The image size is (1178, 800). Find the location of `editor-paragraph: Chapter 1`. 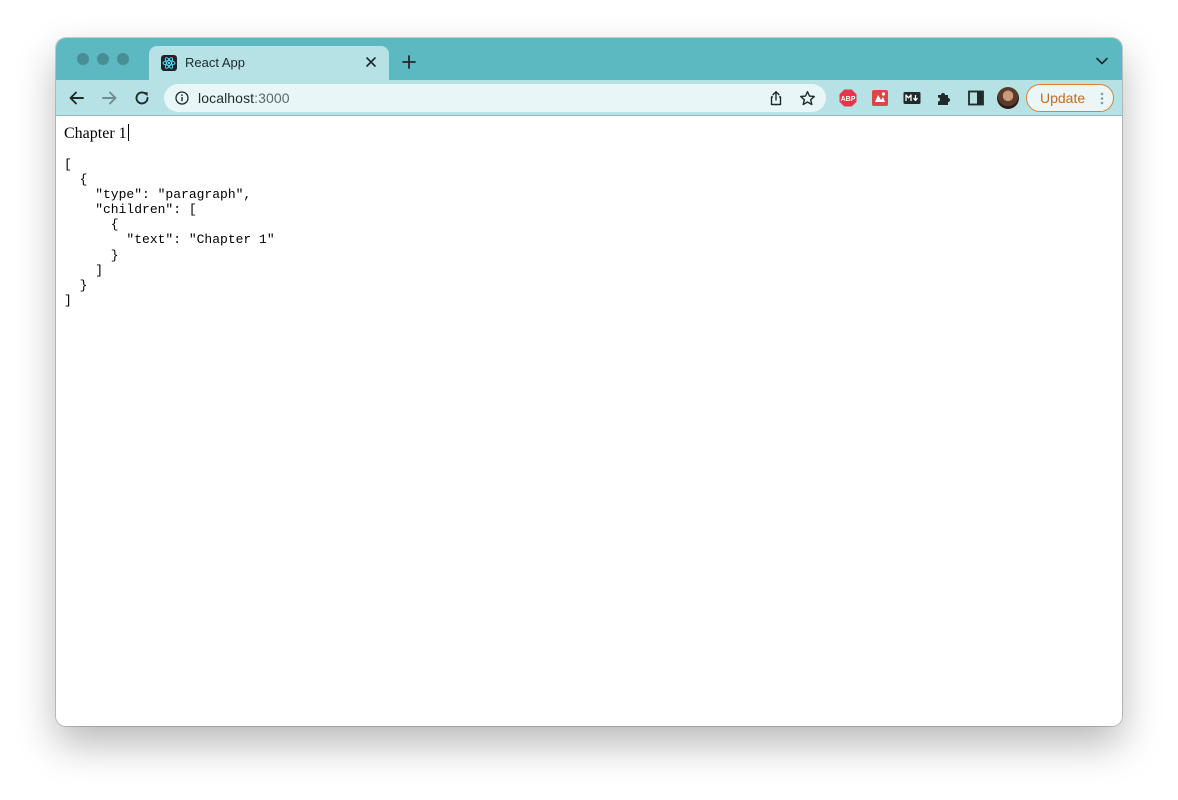

editor-paragraph: Chapter 1 is located at coordinates (95, 133).